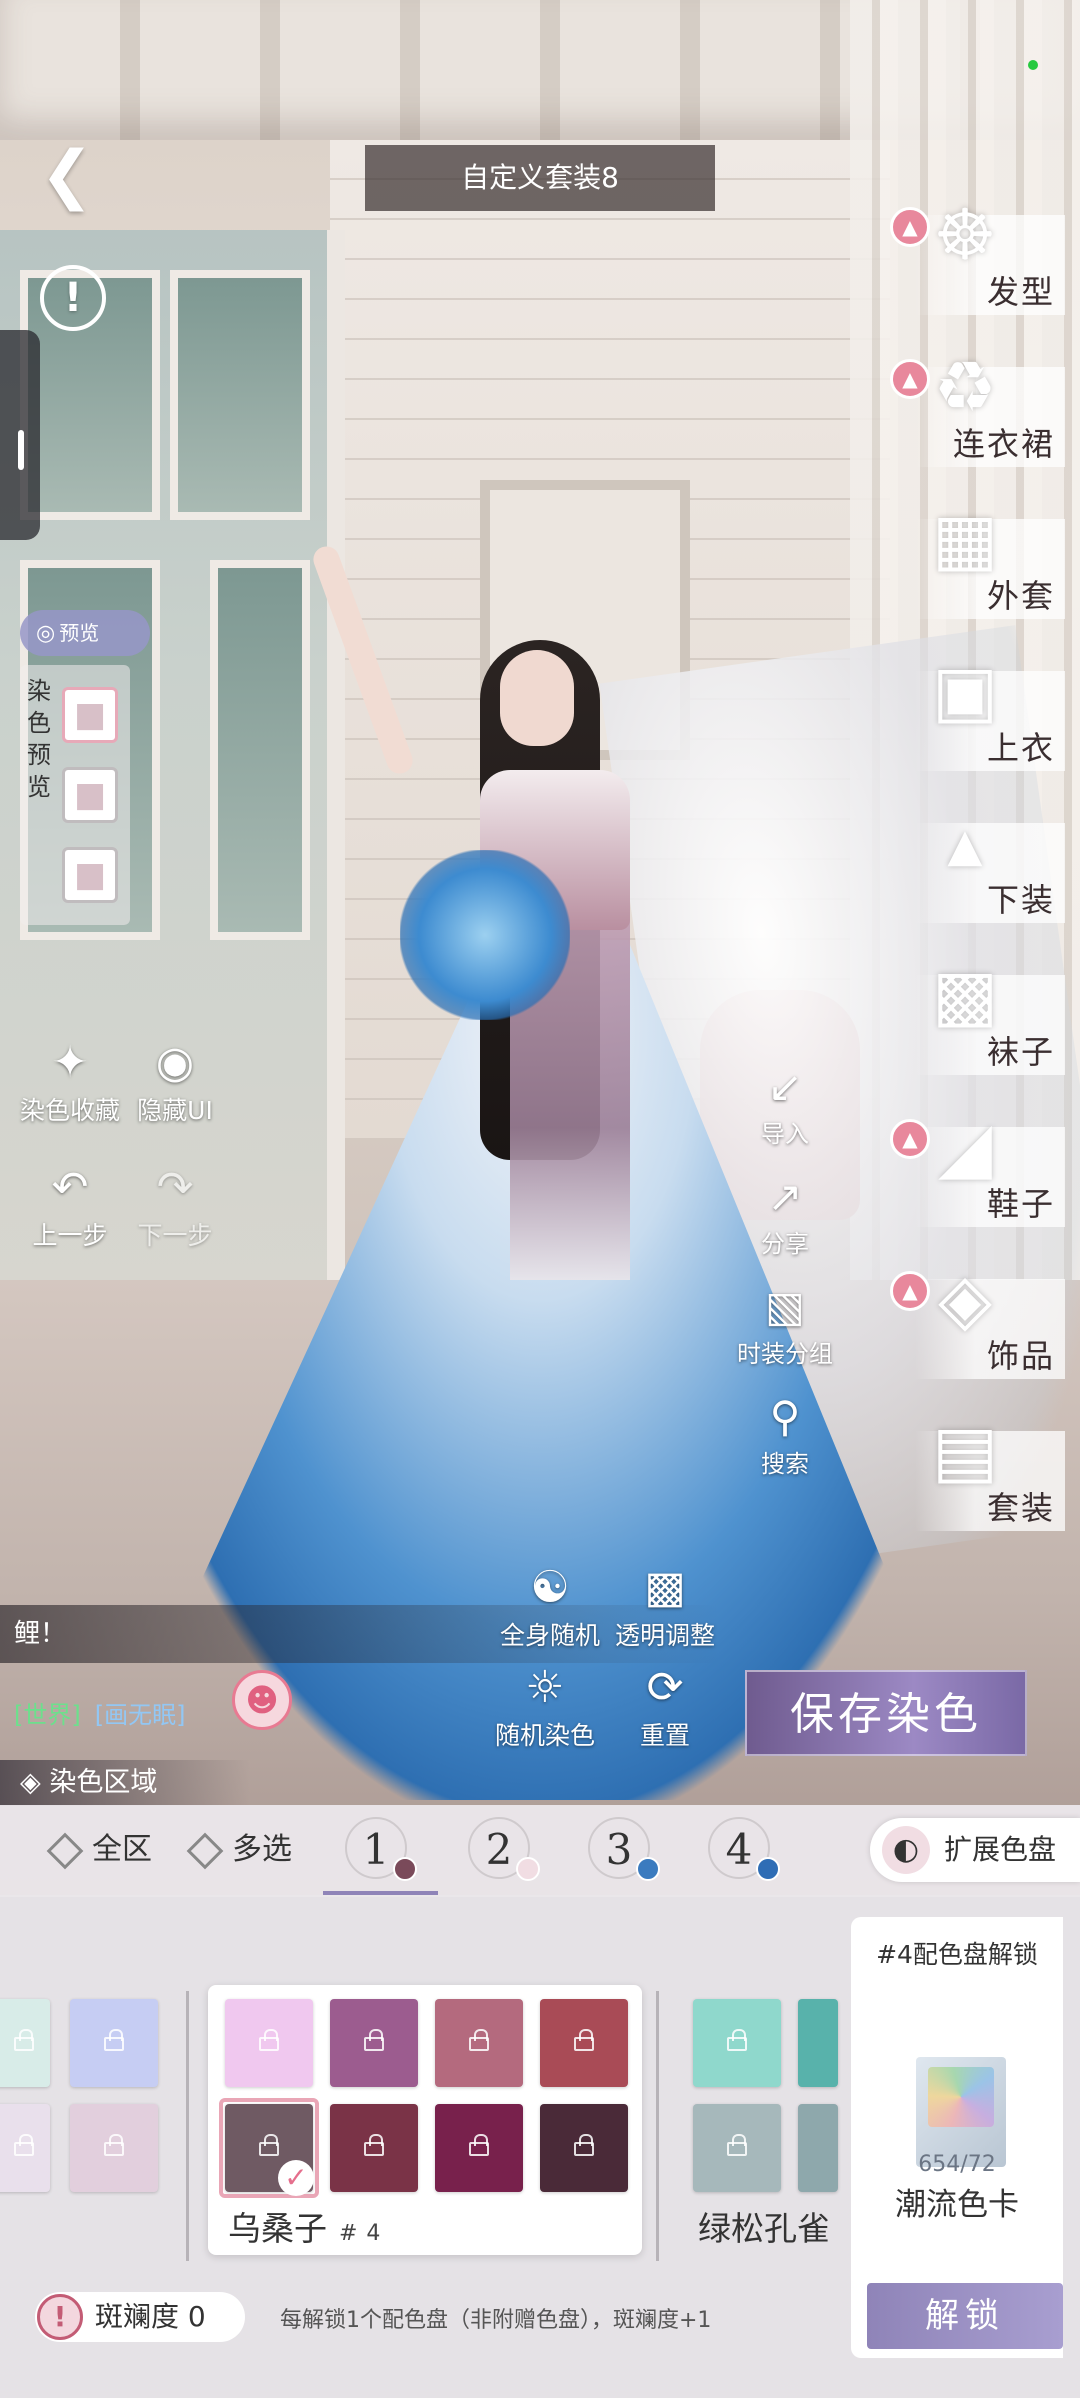 Image resolution: width=1080 pixels, height=2398 pixels. Describe the element at coordinates (785, 1134) in the screenshot. I see `import-label: 导入` at that location.